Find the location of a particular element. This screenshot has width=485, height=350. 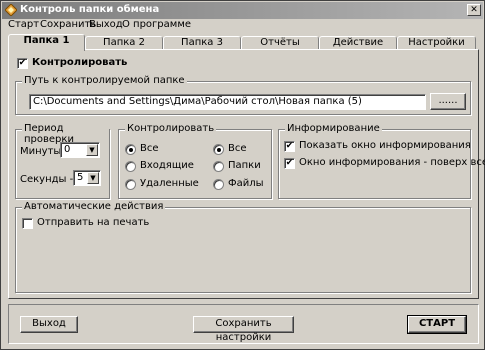

print-checkbox is located at coordinates (27, 223).